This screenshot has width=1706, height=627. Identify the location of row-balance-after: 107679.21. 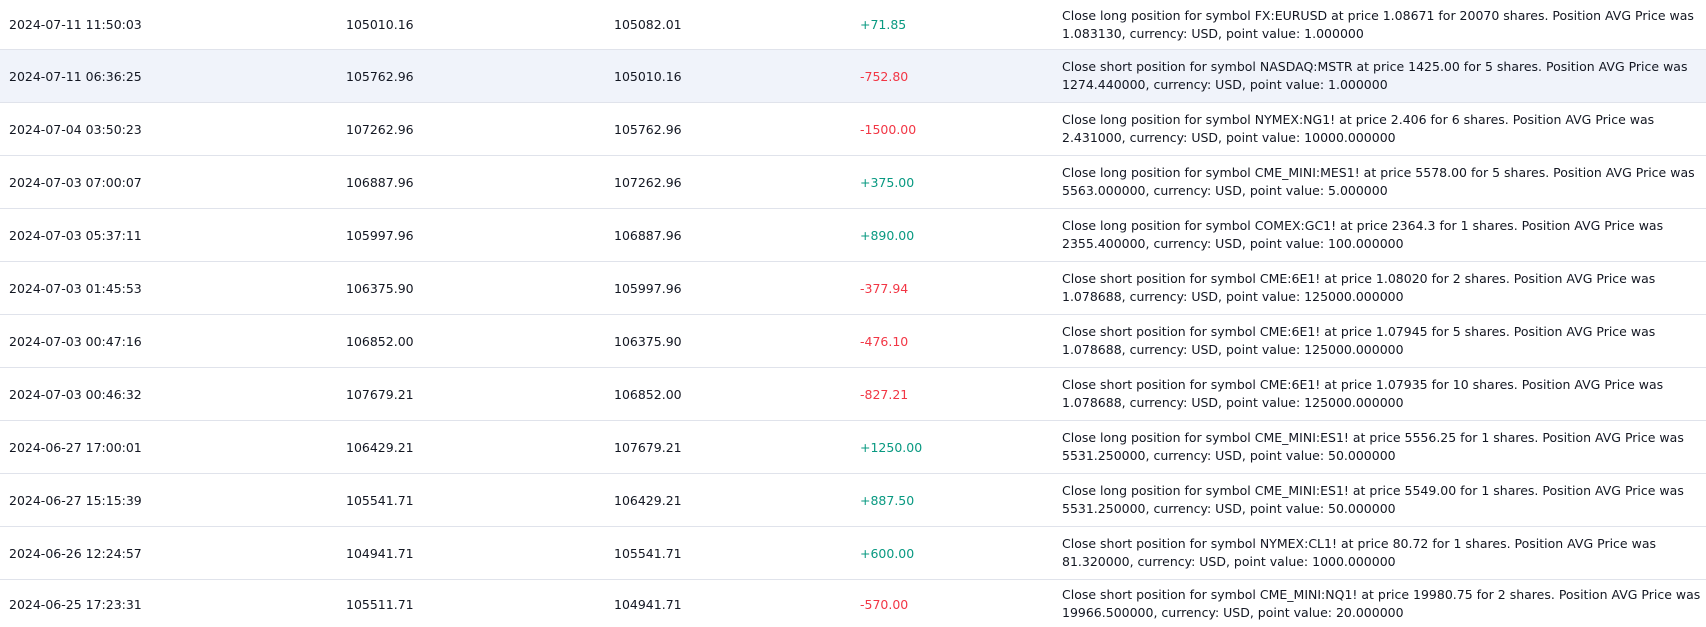
(648, 447).